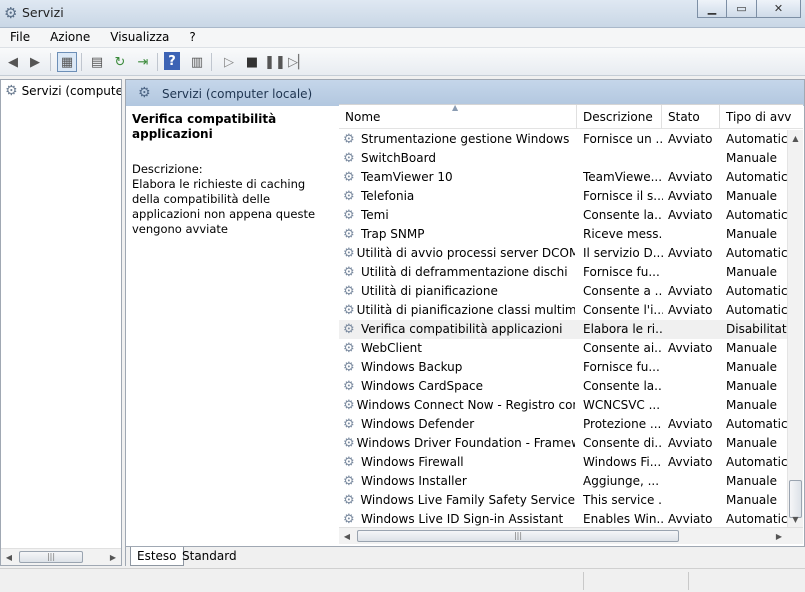 This screenshot has height=592, width=805. What do you see at coordinates (237, 94) in the screenshot?
I see `services-pane-title: Servizi (computer locale)` at bounding box center [237, 94].